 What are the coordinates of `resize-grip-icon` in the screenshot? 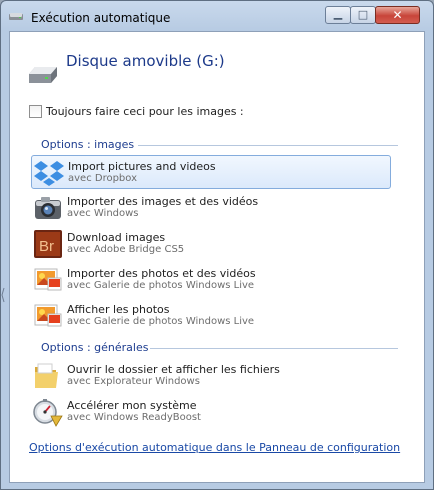 It's located at (3, 295).